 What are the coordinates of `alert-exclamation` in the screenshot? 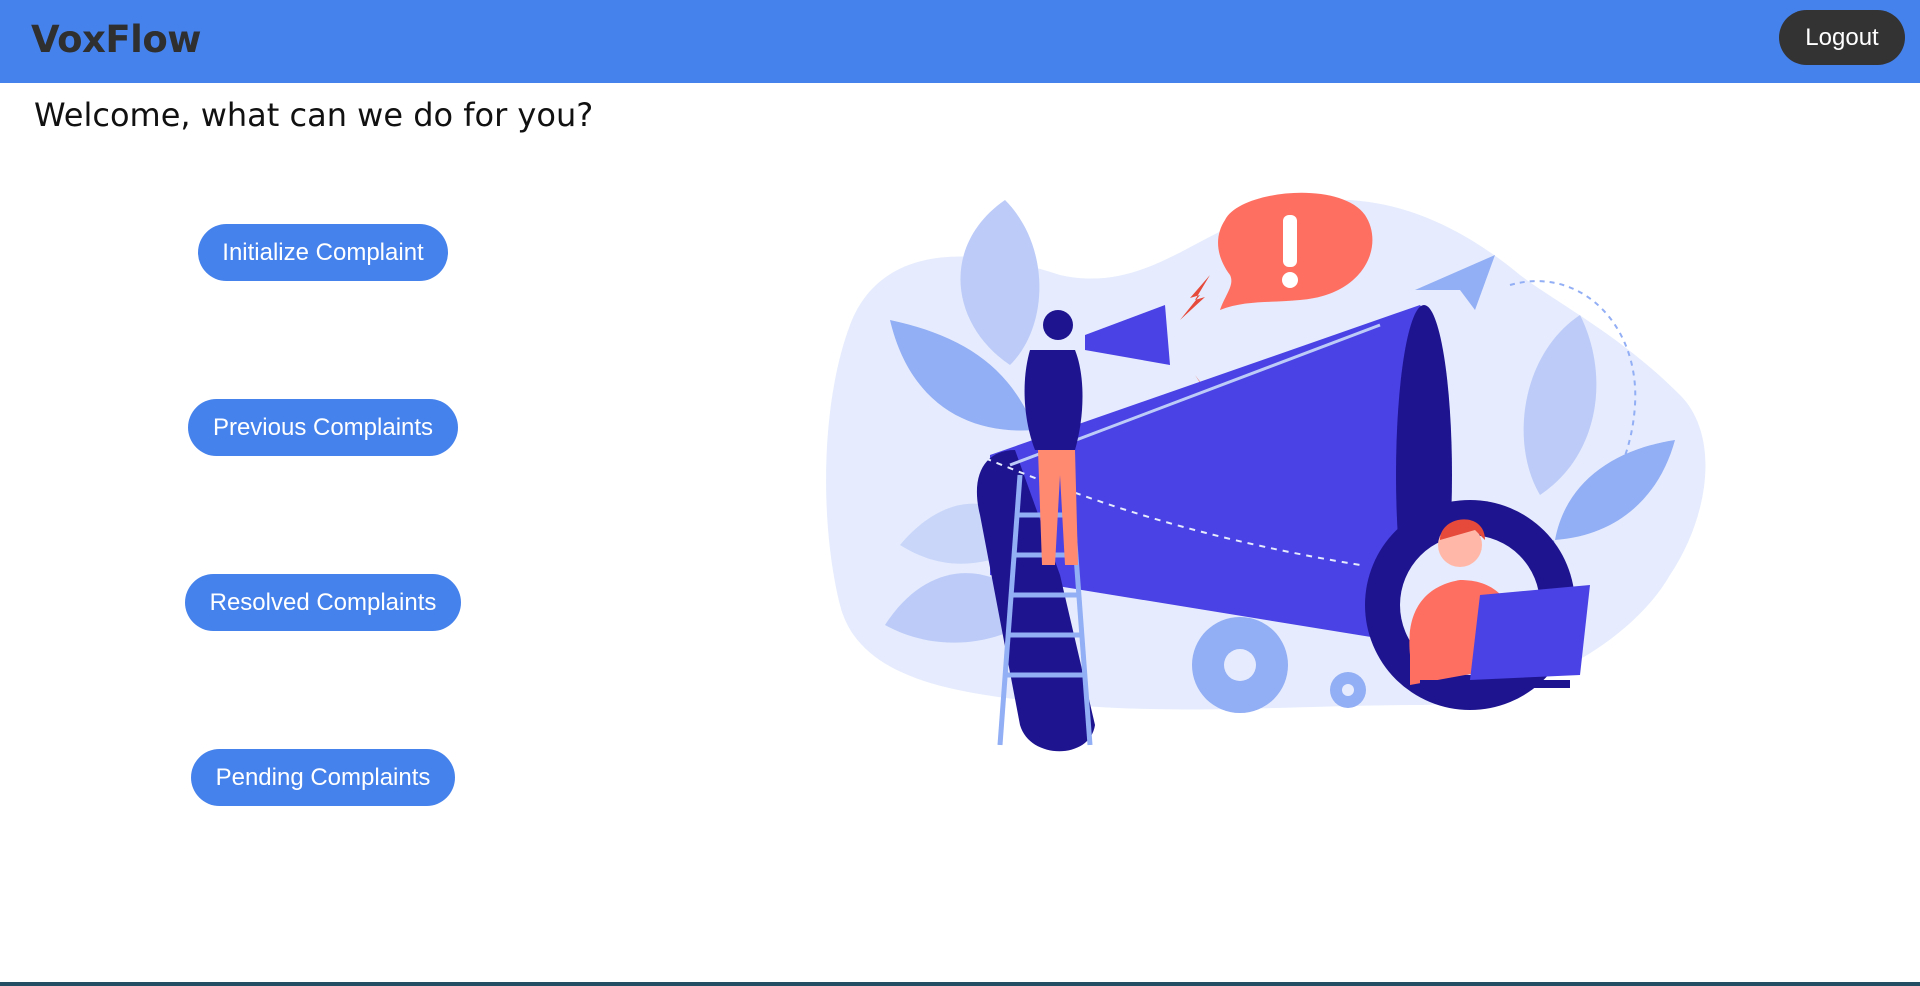 It's located at (1290, 241).